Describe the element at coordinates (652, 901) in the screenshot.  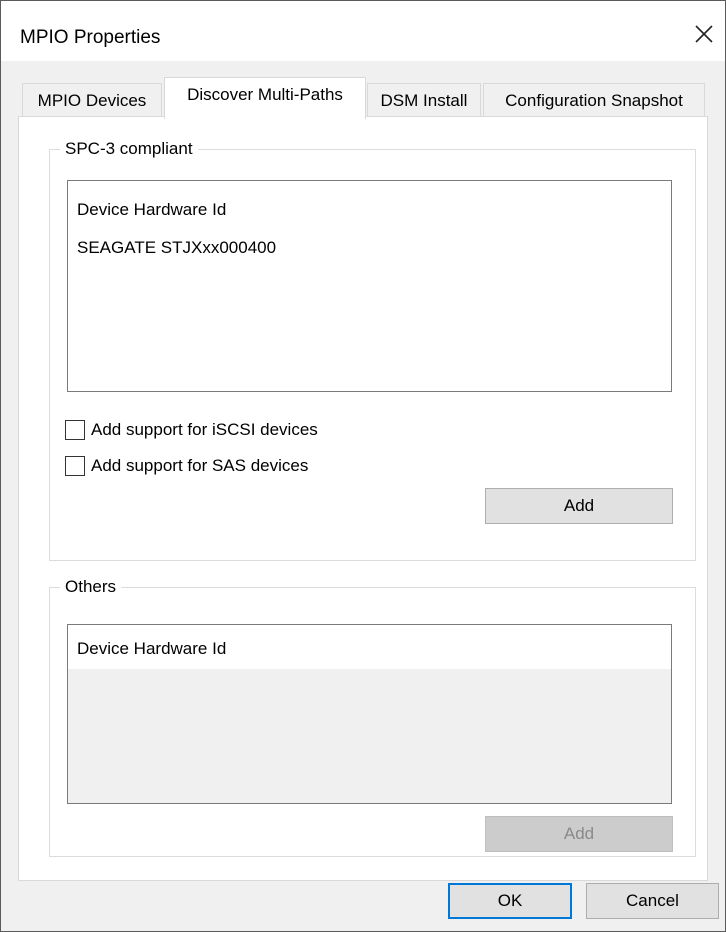
I see `cancel-button: Cancel` at that location.